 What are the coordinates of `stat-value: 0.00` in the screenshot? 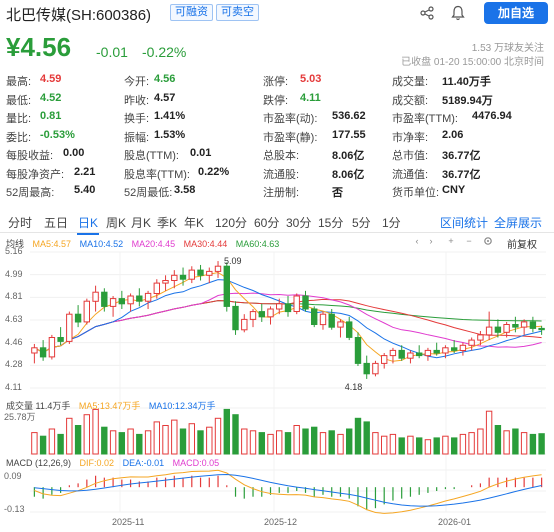 It's located at (74, 153).